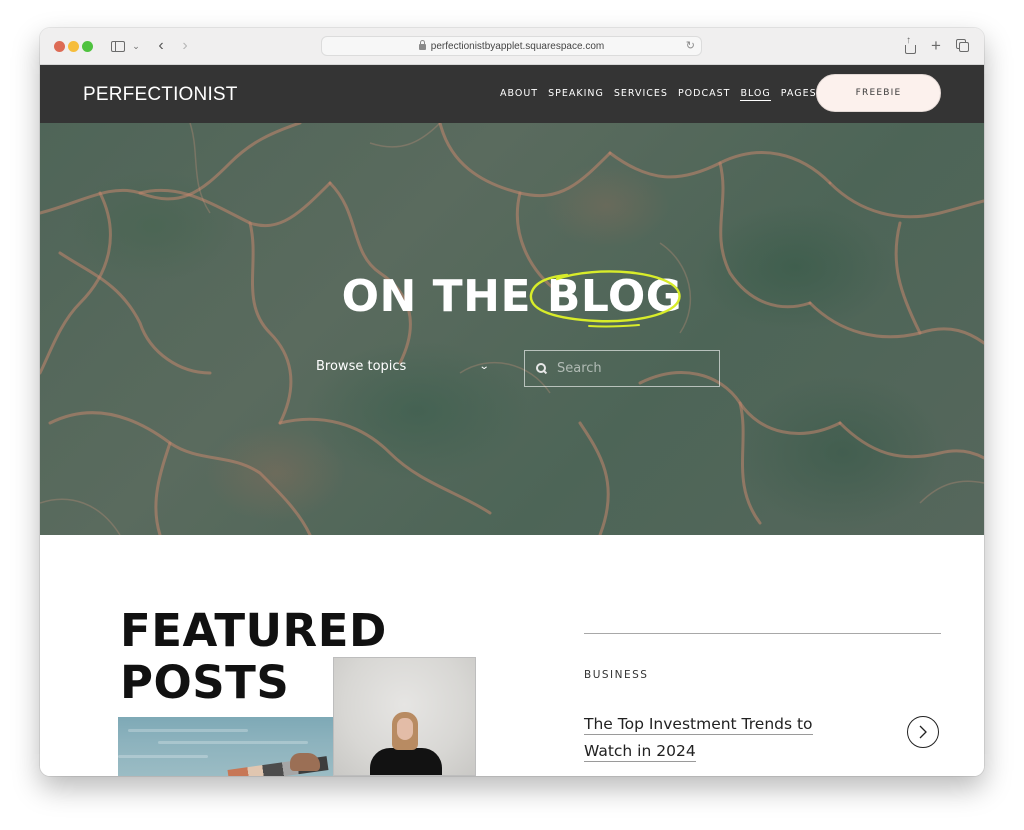 This screenshot has width=1024, height=830. I want to click on featured-heading-line1: FEATURED, so click(253, 630).